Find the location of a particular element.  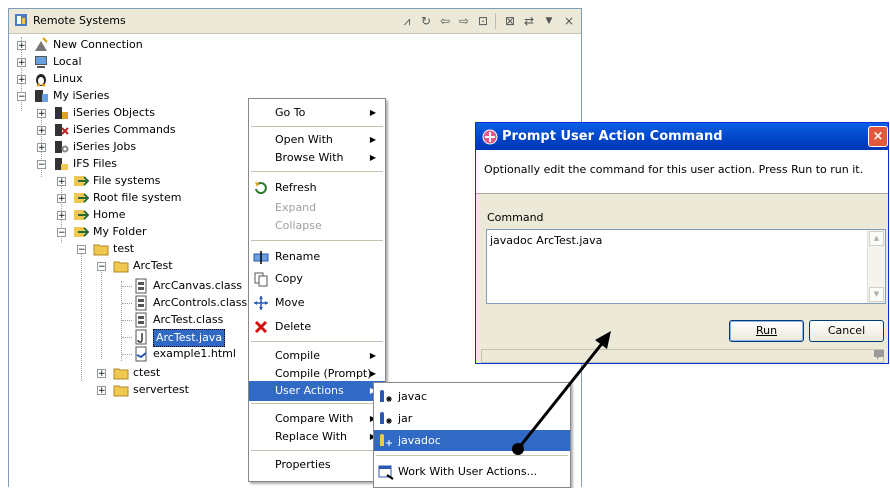

iseries-commands-icon is located at coordinates (62, 130).